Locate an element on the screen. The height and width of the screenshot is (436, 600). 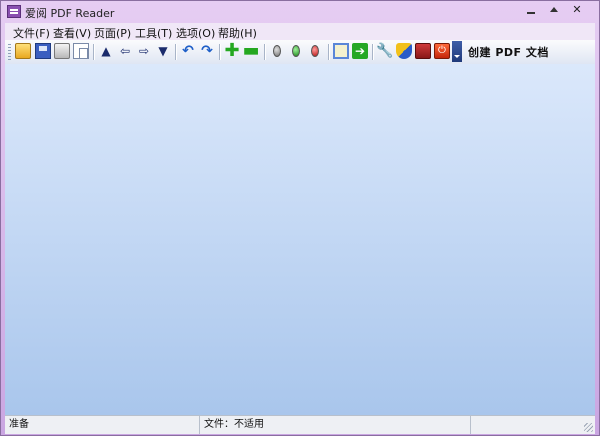
back-icon: ⇦ is located at coordinates (125, 51).